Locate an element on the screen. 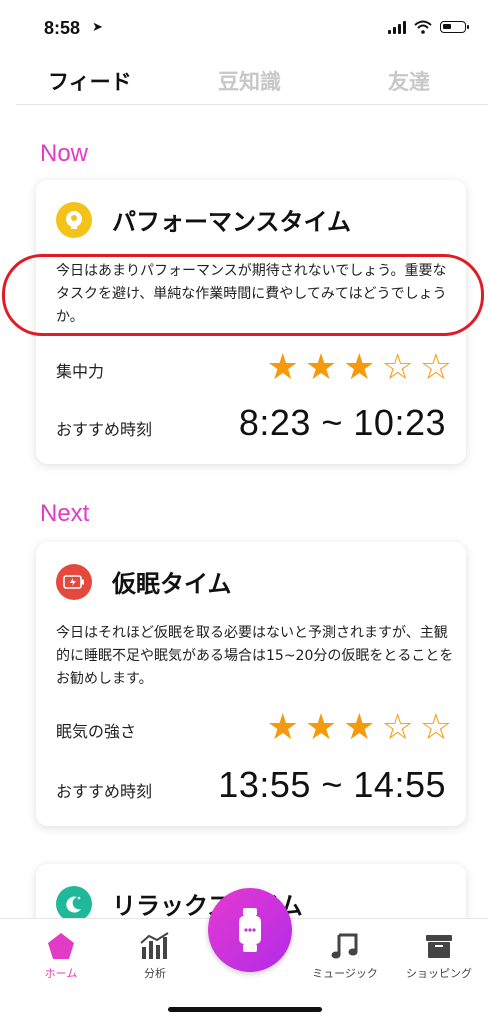  status-bar: 8:58 ➤ is located at coordinates (244, 28).